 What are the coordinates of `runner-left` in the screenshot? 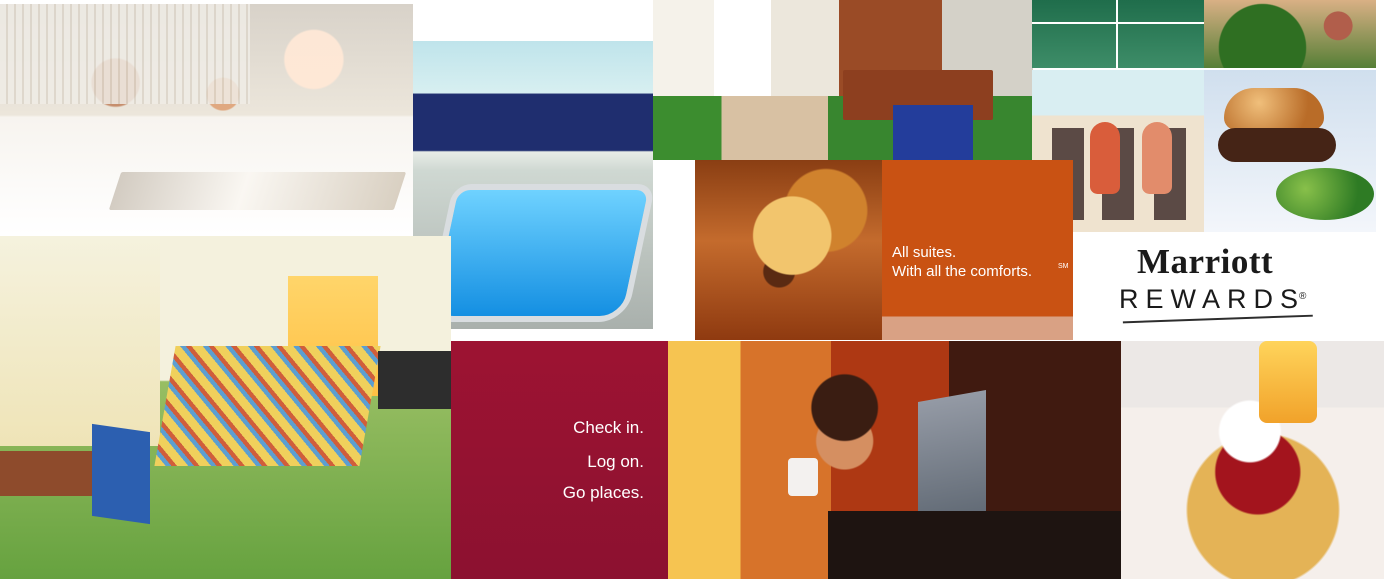 It's located at (1105, 158).